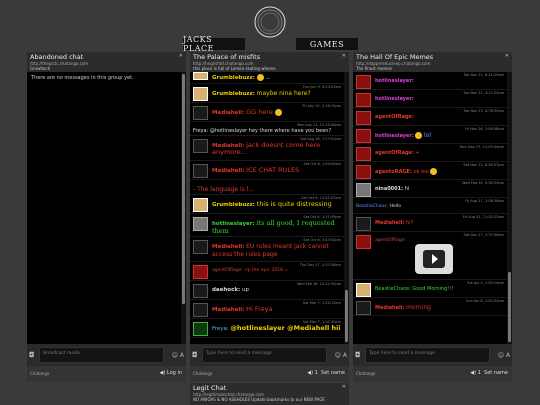  Describe the element at coordinates (214, 44) in the screenshot. I see `nav-home-button: JACKS PLACE` at that location.